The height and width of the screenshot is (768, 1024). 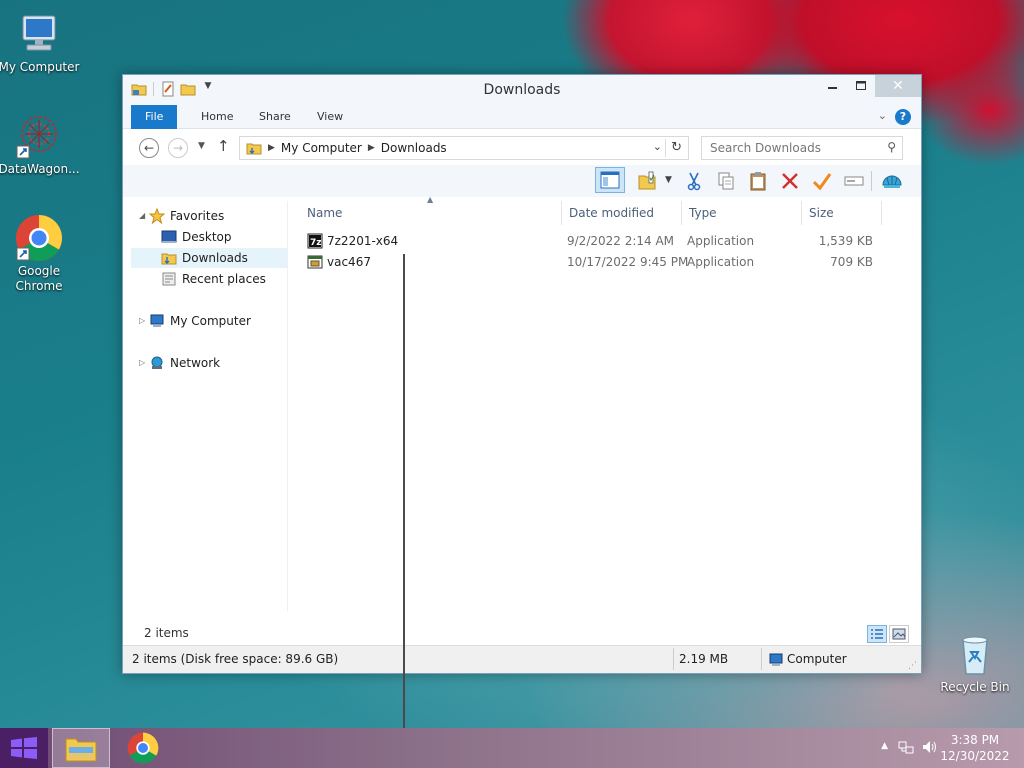 What do you see at coordinates (975, 687) in the screenshot?
I see `desktop-icon-label: Recycle Bin` at bounding box center [975, 687].